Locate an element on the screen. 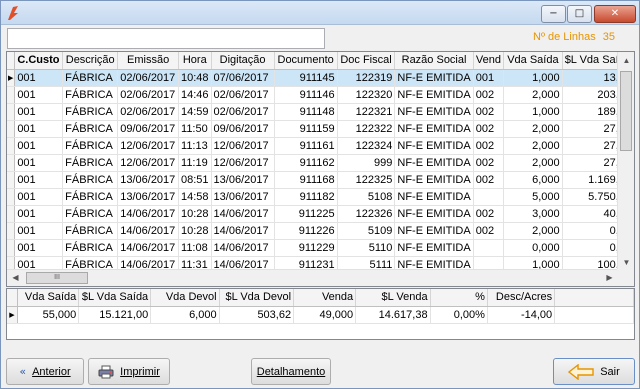 This screenshot has width=640, height=389. totals-l-vda-devol: 503,62 is located at coordinates (257, 315).